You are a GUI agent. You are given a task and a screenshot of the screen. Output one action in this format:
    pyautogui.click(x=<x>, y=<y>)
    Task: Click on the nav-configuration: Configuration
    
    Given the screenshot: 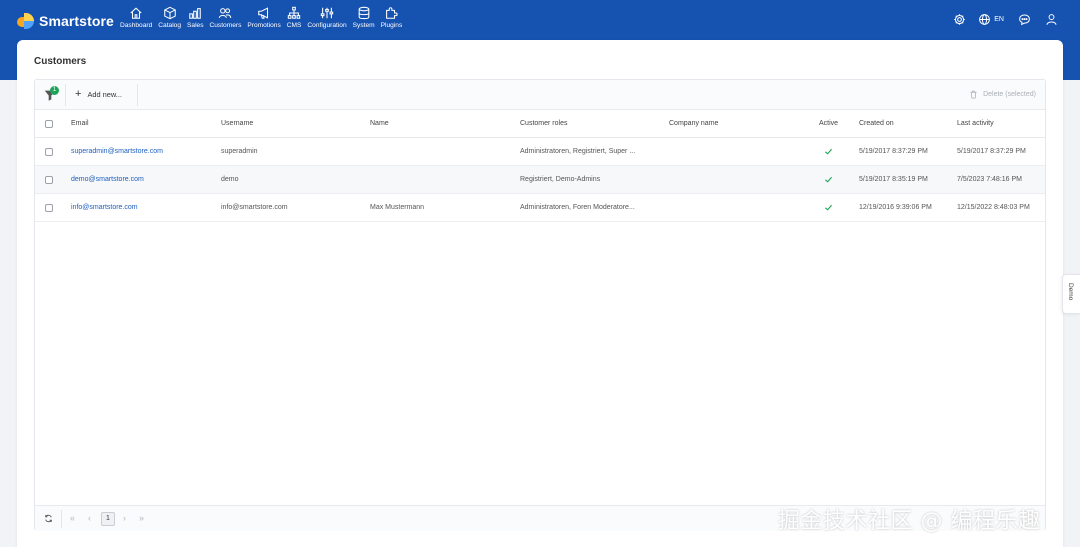 What is the action you would take?
    pyautogui.click(x=326, y=17)
    